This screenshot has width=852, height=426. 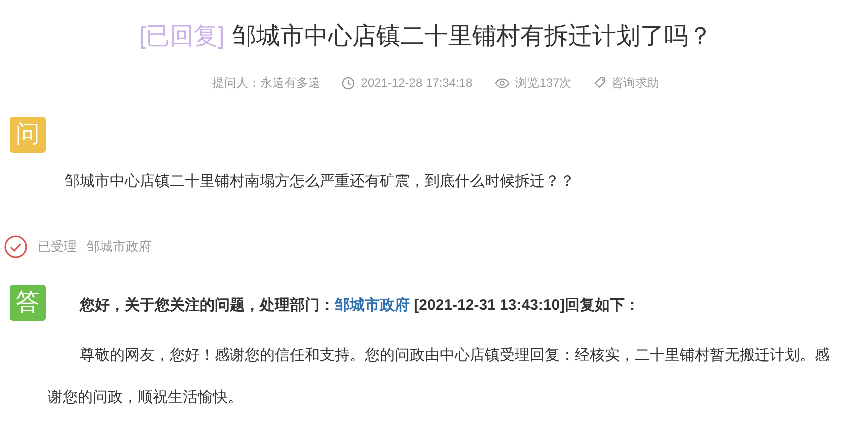 I want to click on clock-icon, so click(x=349, y=83).